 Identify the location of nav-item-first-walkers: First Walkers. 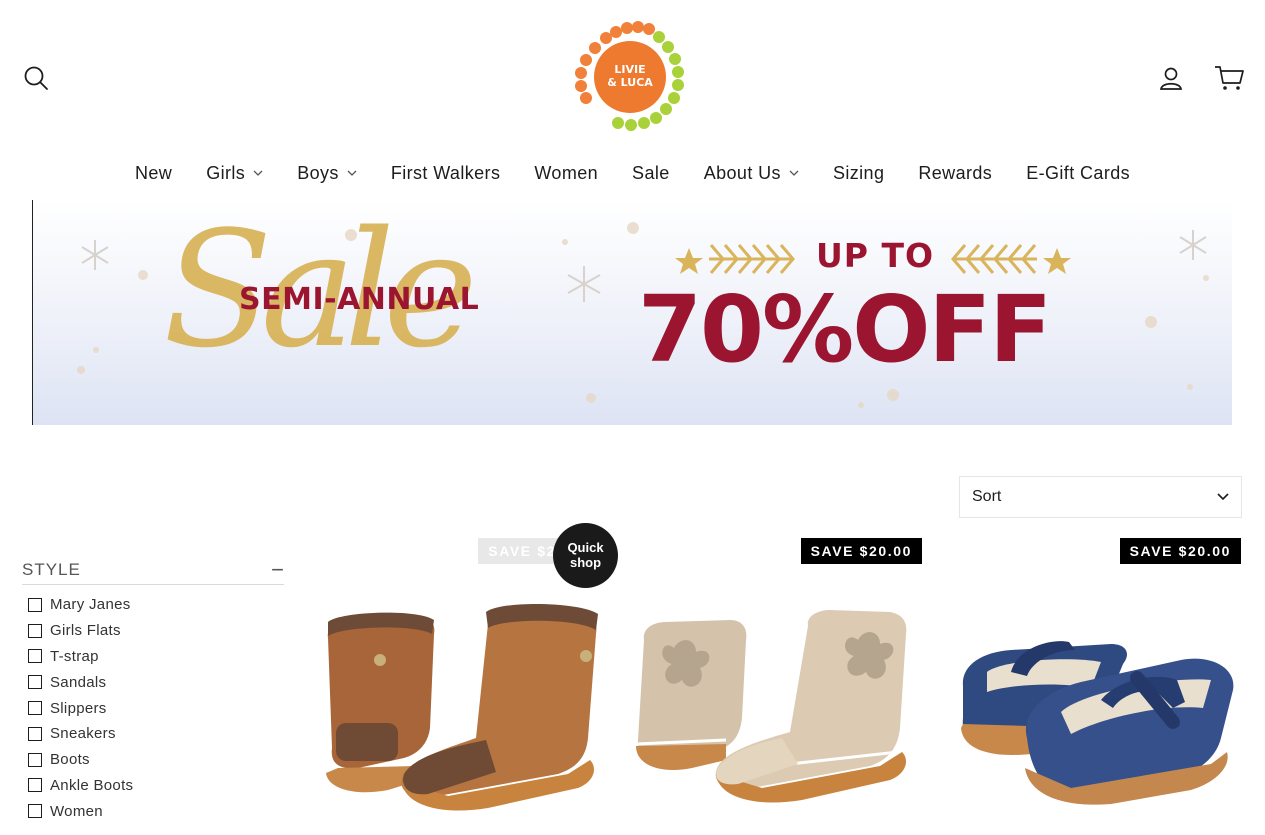
(446, 173).